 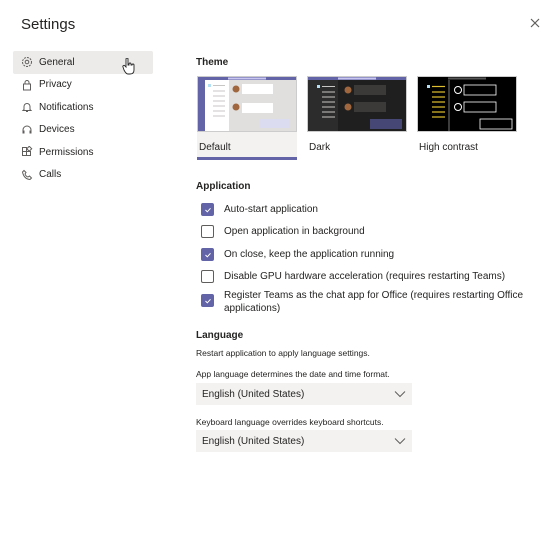 I want to click on checkbox-auto-start: Auto-start application, so click(x=362, y=209).